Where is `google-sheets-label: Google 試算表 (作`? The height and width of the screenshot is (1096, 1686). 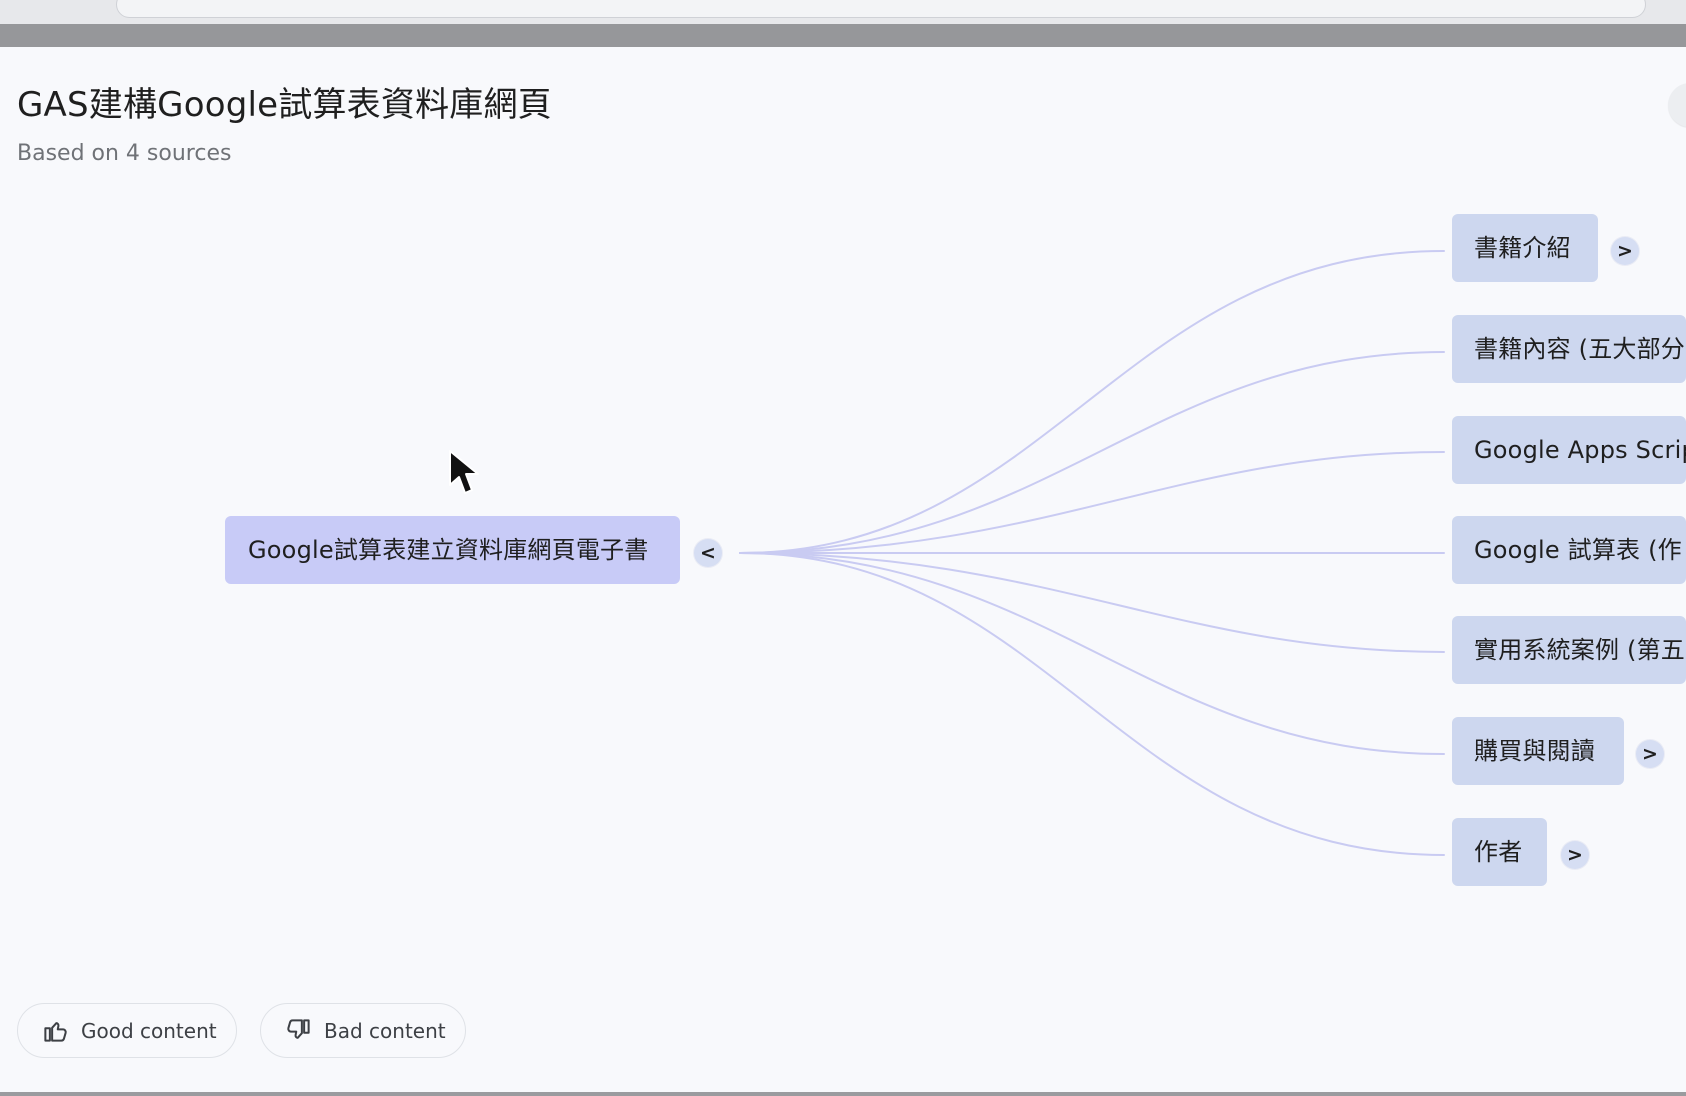 google-sheets-label: Google 試算表 (作 is located at coordinates (1578, 550).